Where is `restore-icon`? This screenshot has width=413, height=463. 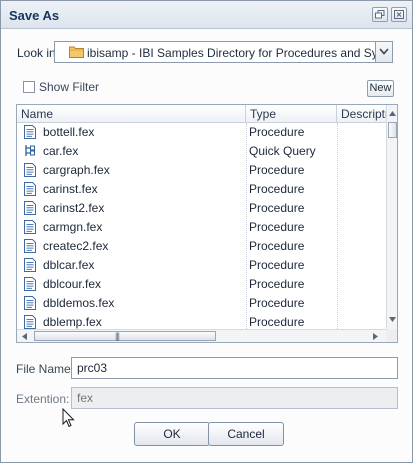
restore-icon is located at coordinates (380, 14).